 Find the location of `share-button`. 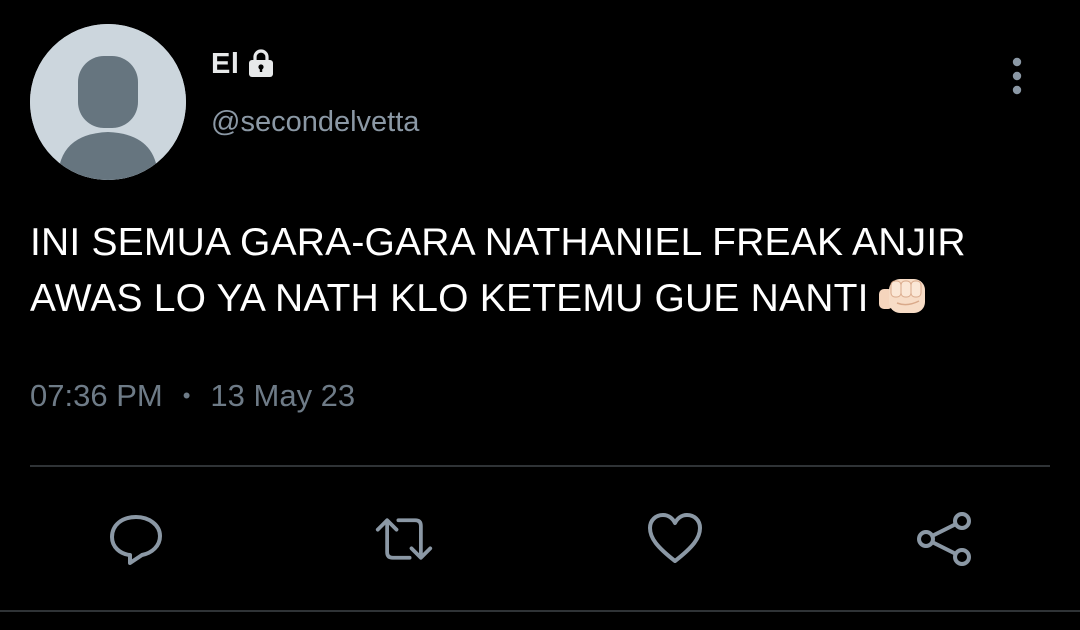

share-button is located at coordinates (944, 539).